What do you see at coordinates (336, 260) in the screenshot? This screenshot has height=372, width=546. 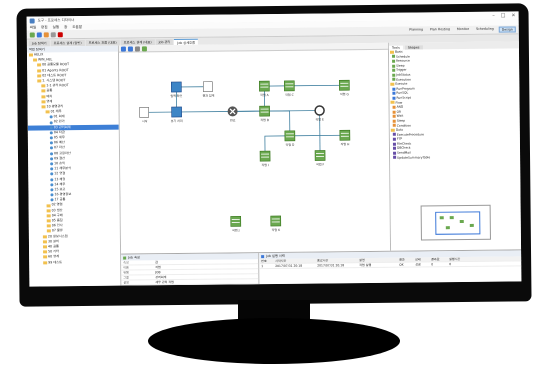 I see `log-column-header: 종료시간` at bounding box center [336, 260].